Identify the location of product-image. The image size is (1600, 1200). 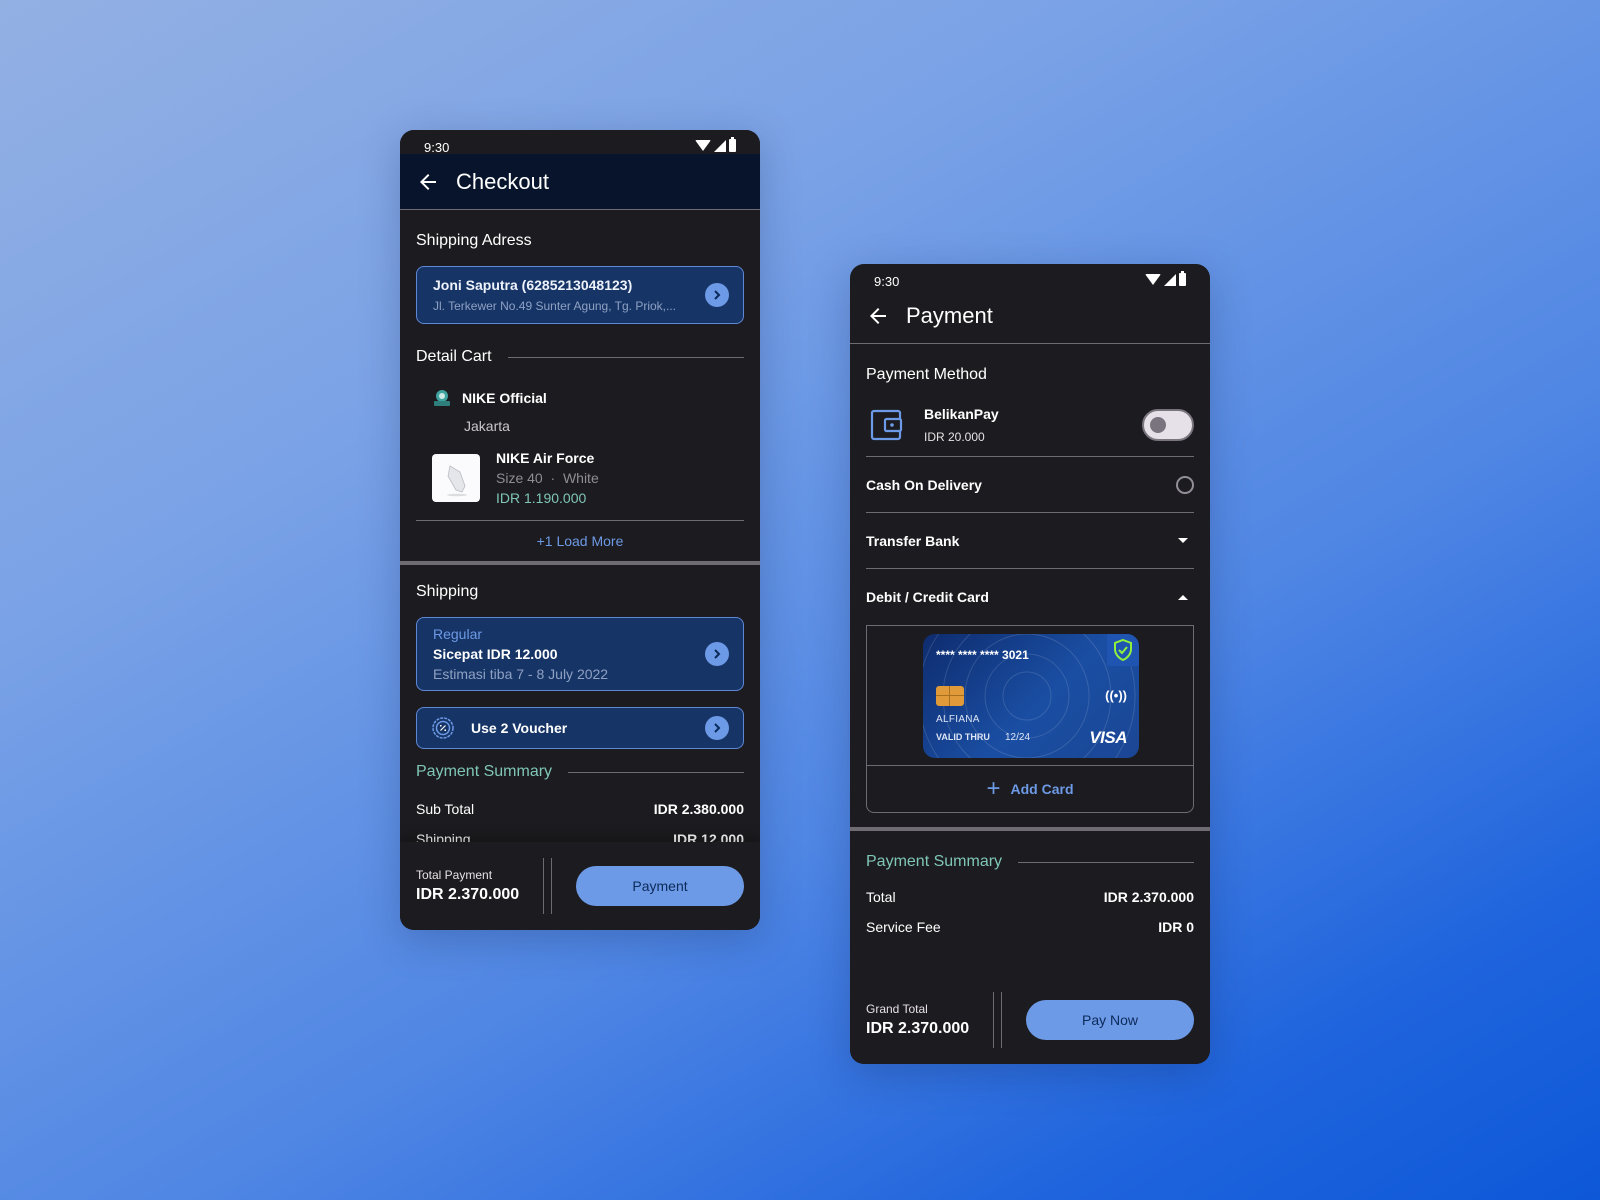
(456, 478).